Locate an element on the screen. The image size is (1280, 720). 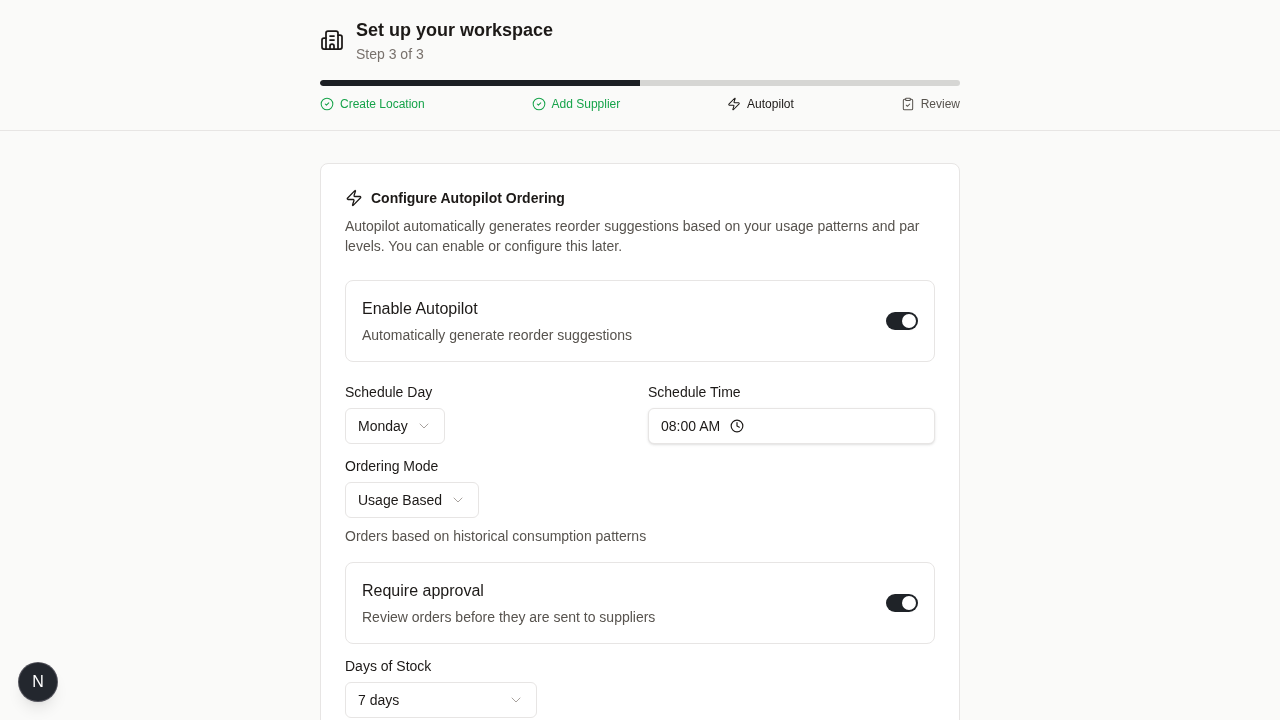
step-counter: Step 3 of 3 is located at coordinates (390, 54).